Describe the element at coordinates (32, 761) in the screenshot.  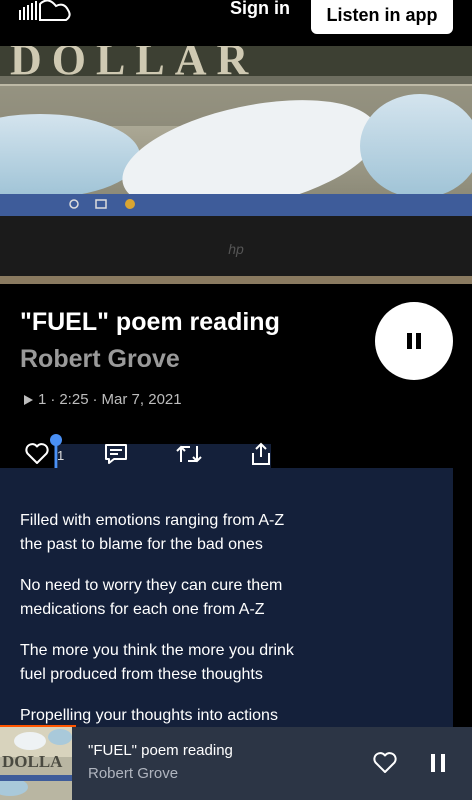
I see `mini-artwork-text: DOLLA` at that location.